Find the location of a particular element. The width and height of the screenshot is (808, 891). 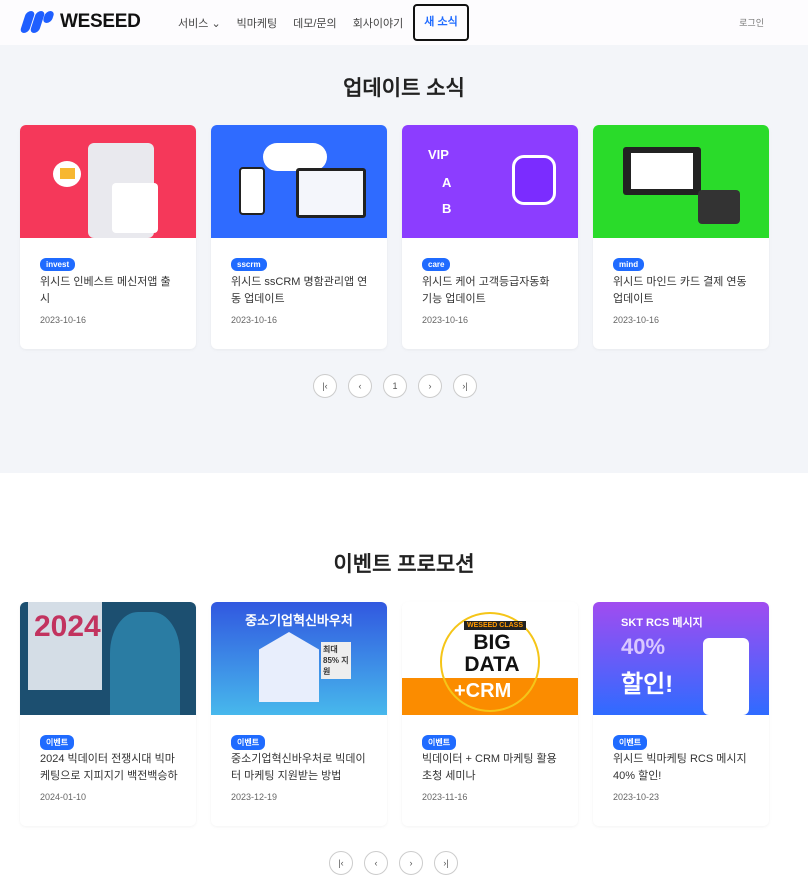

updates-card: mind 위시드 마인드 카드 결제 연동 업데이트 2023-10-16 is located at coordinates (681, 237).